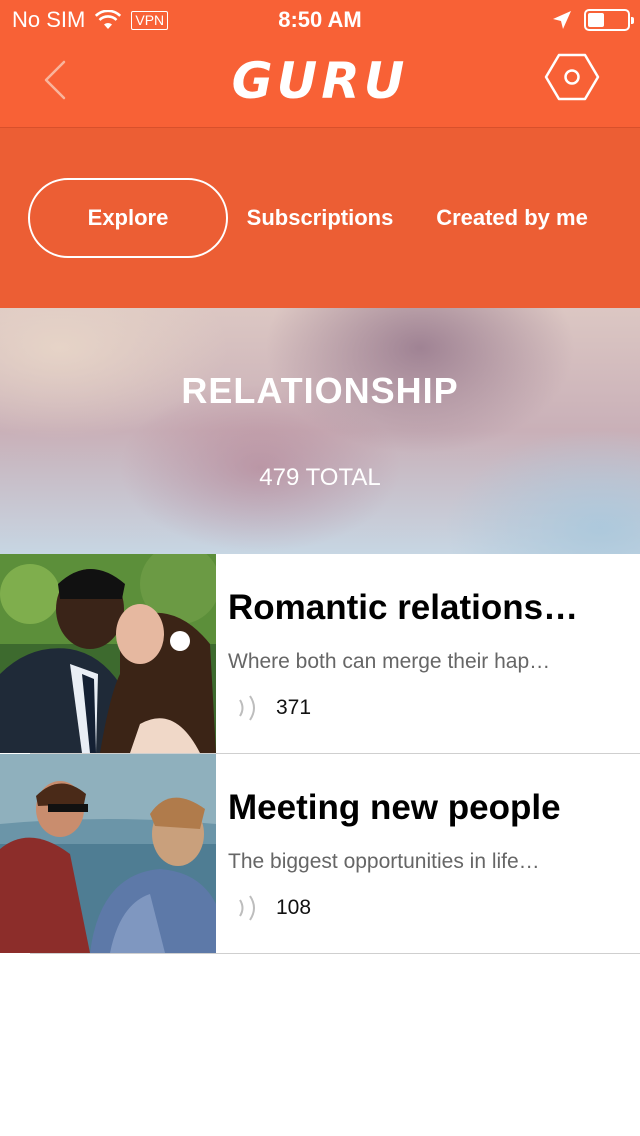 The image size is (640, 1136). I want to click on nav-bar: GURU, so click(320, 84).